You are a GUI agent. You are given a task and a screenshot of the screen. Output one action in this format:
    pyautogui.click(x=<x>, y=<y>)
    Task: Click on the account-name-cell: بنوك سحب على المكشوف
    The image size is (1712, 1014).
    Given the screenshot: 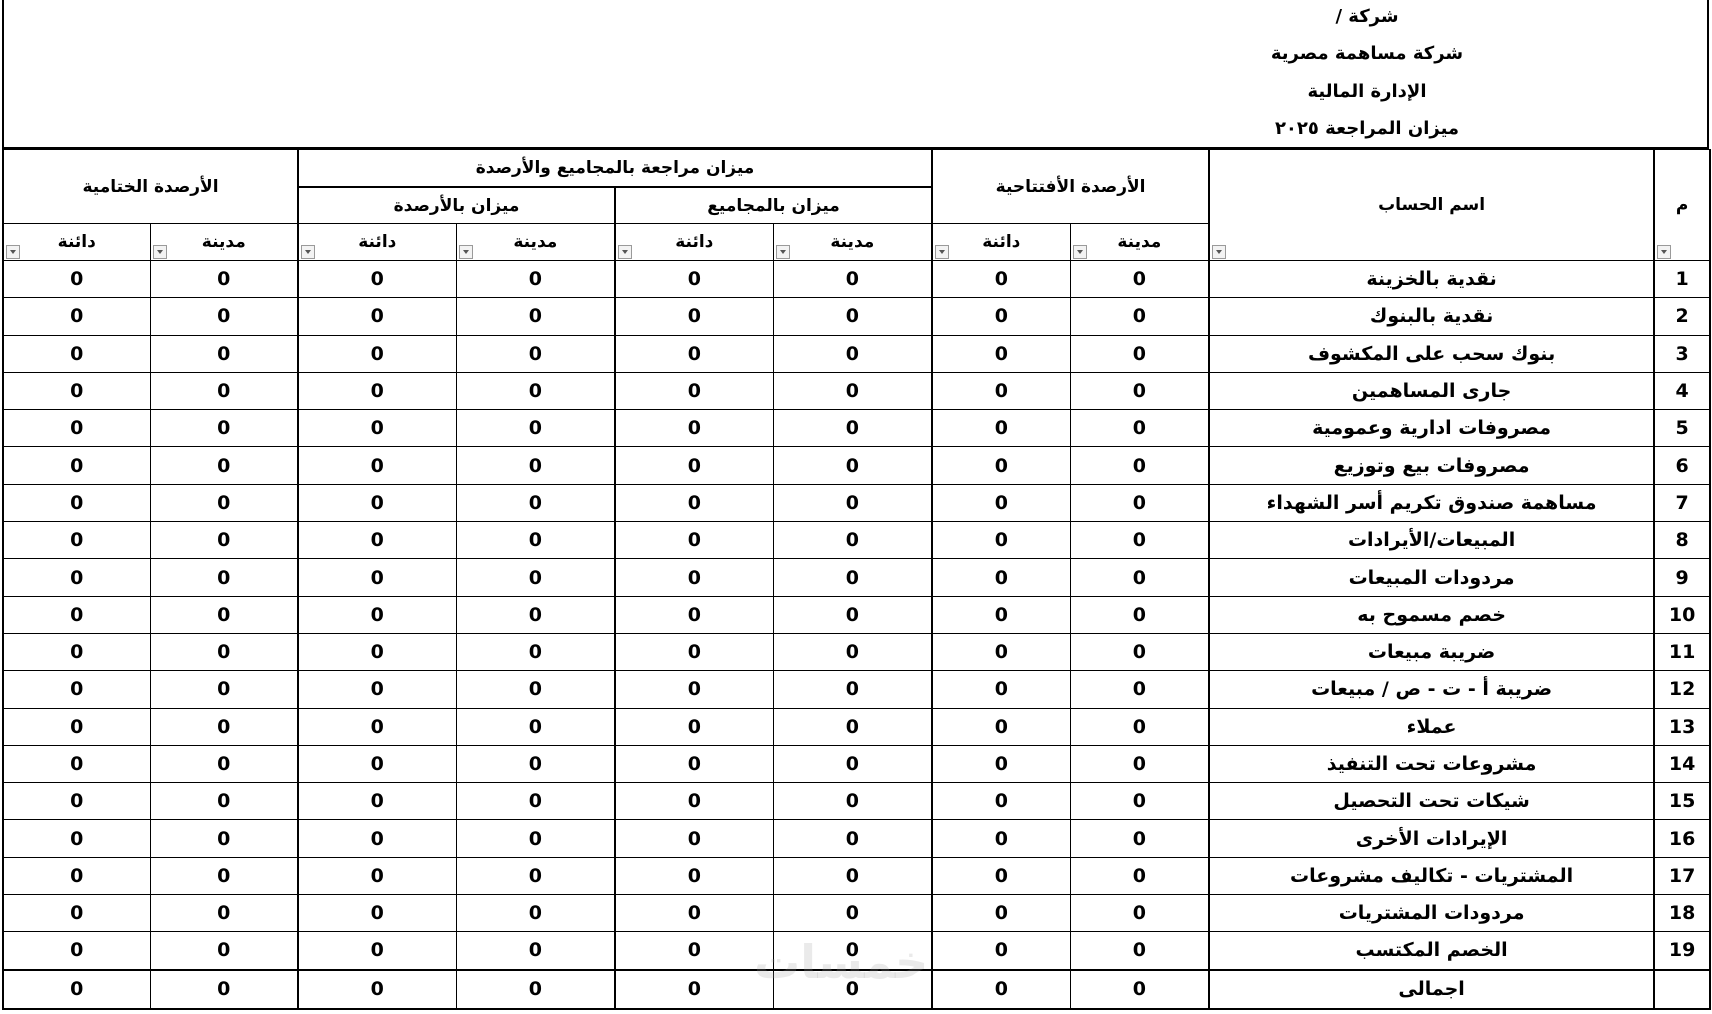 What is the action you would take?
    pyautogui.click(x=1432, y=353)
    